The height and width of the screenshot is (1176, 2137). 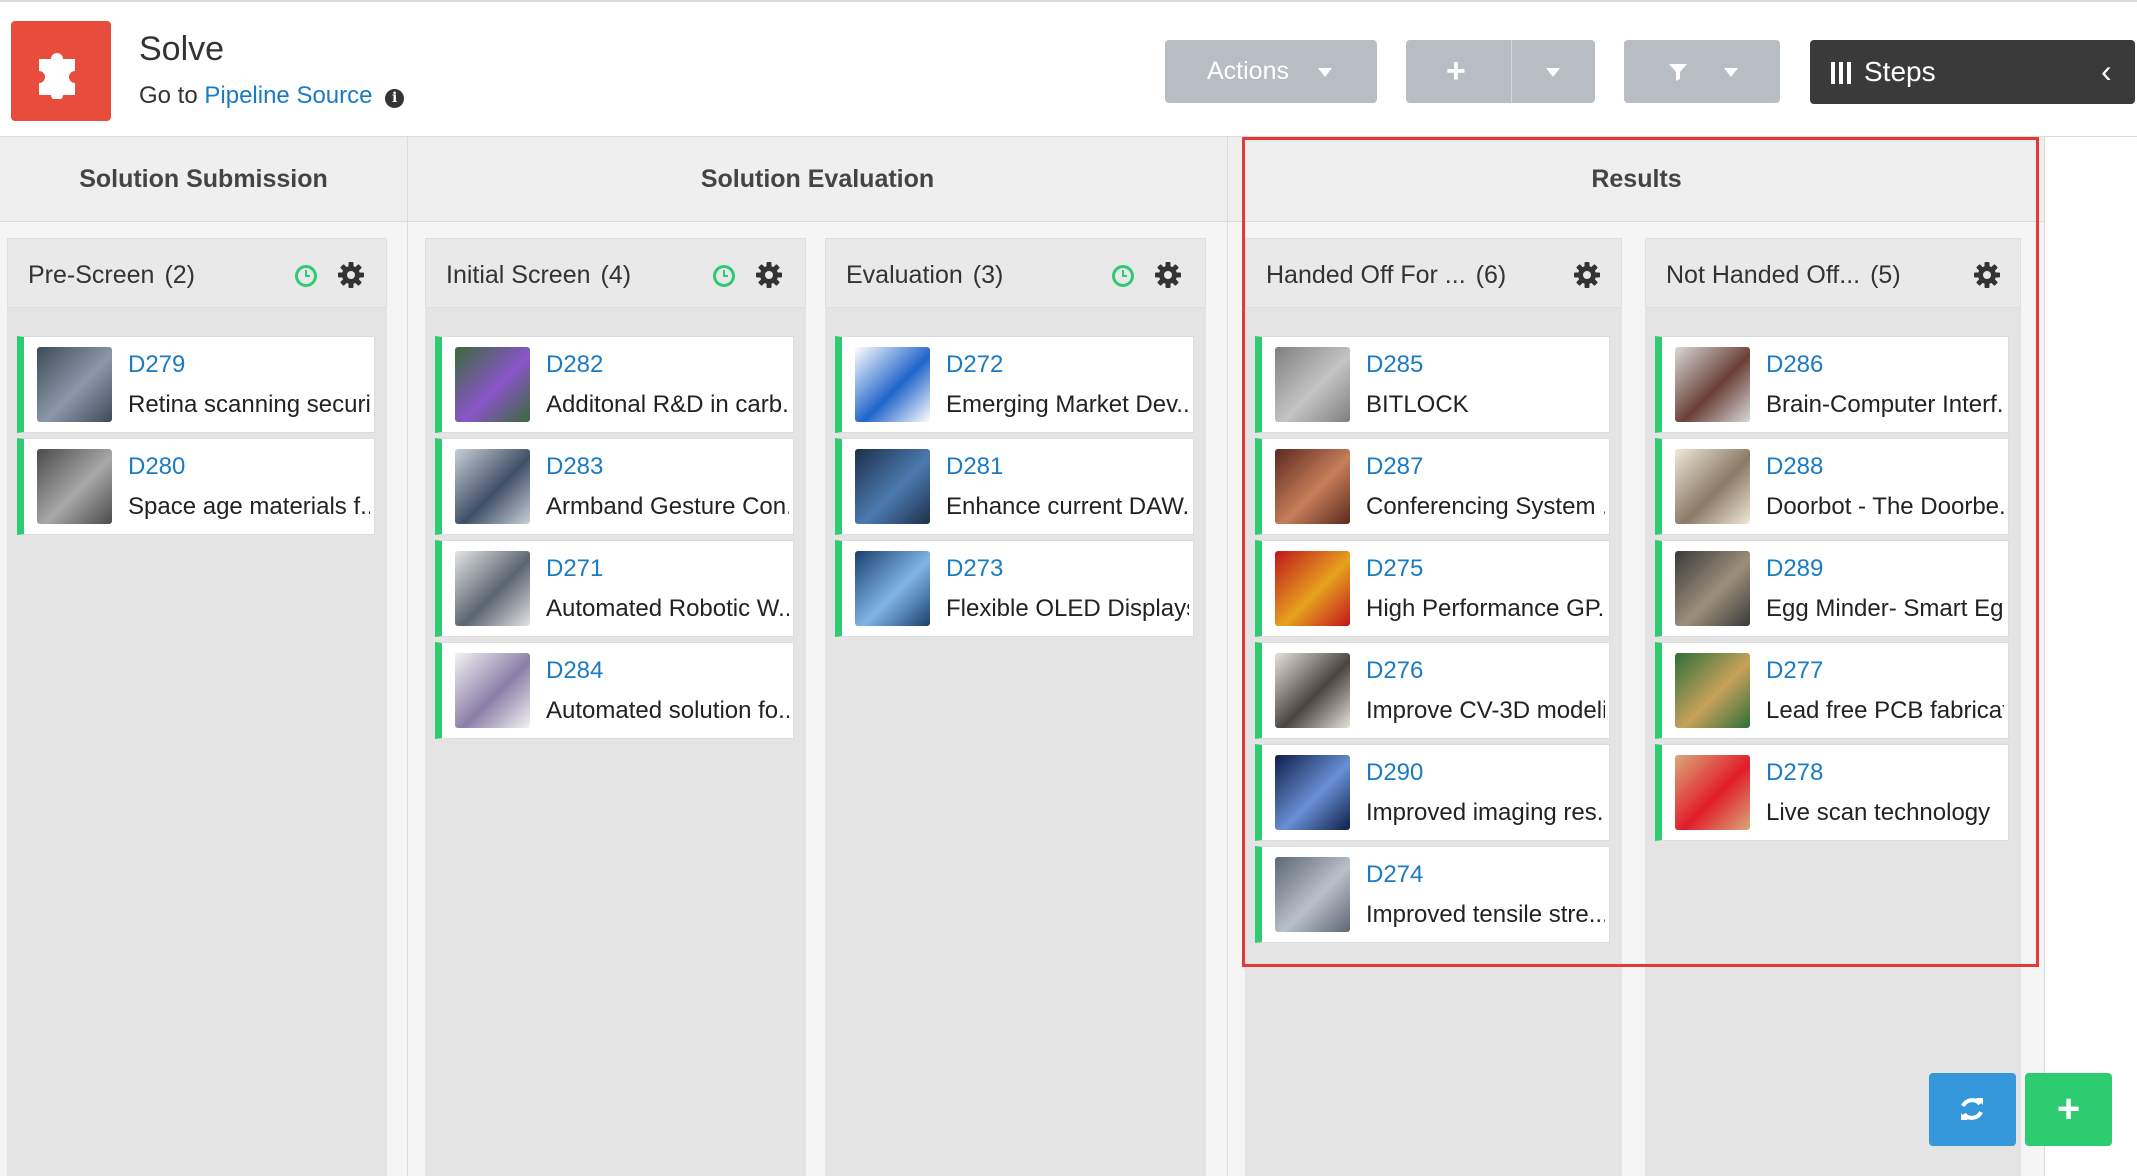 What do you see at coordinates (574, 467) in the screenshot?
I see `card-id-link: D283` at bounding box center [574, 467].